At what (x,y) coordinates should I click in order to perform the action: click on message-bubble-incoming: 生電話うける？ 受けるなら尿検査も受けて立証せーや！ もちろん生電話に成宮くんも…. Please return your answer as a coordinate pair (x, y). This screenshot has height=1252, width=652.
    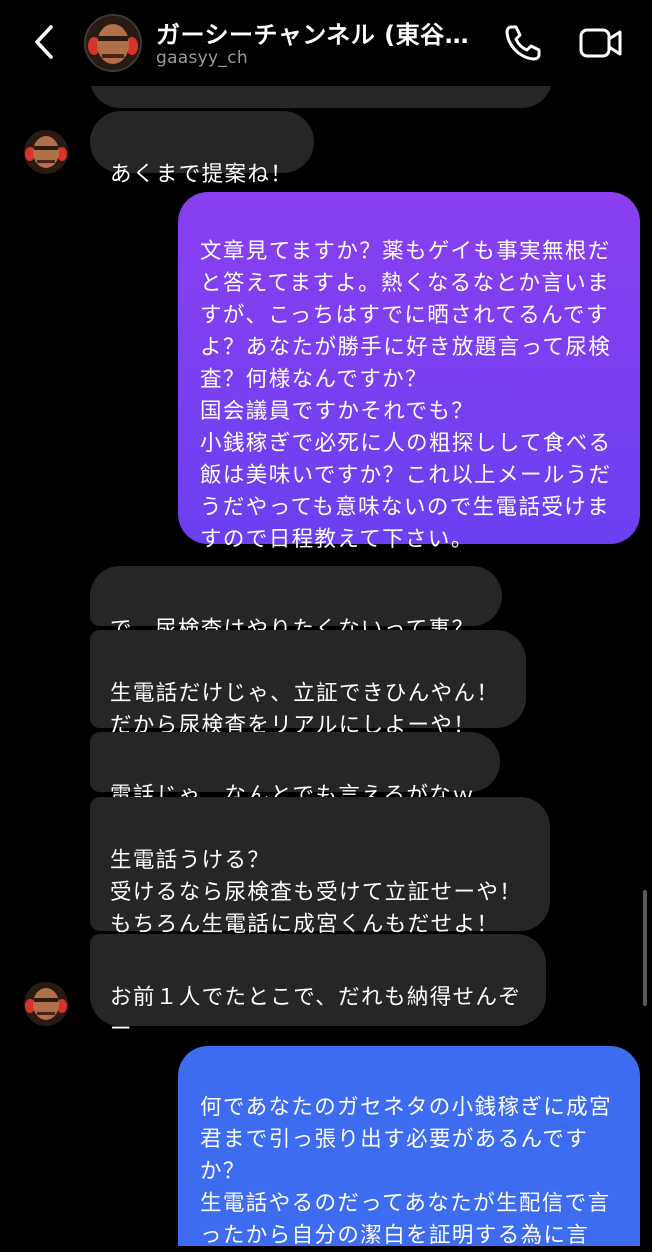
    Looking at the image, I should click on (320, 867).